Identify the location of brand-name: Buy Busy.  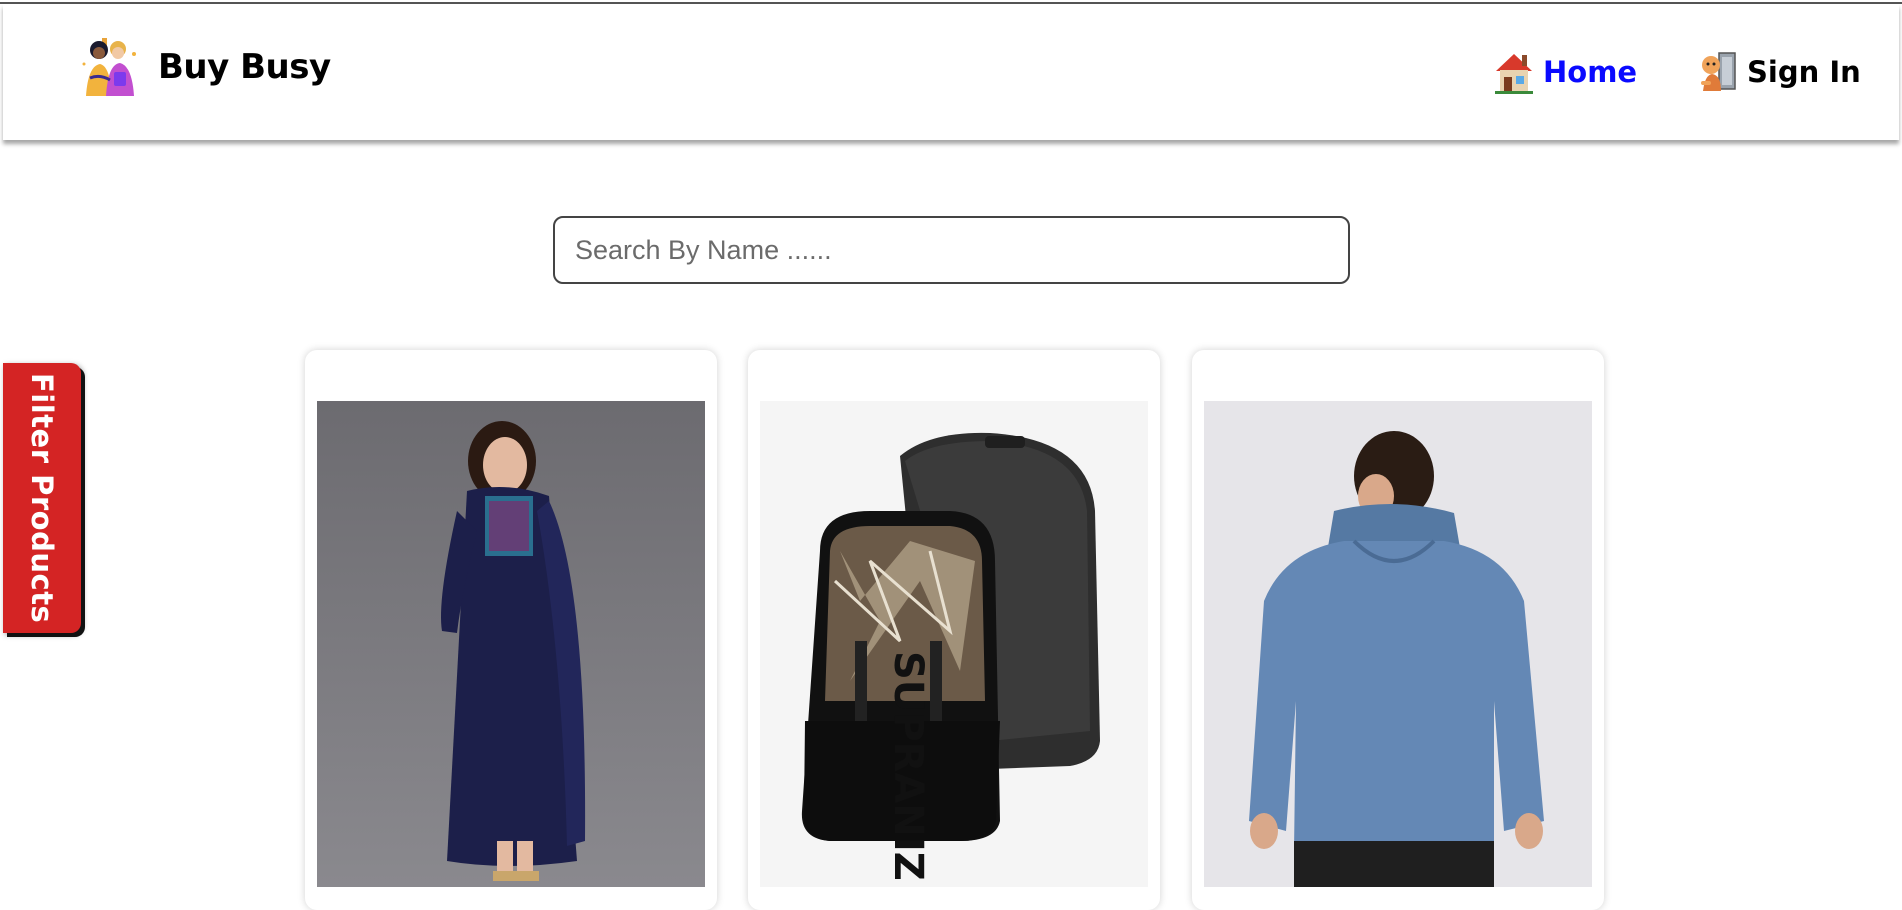
(244, 67).